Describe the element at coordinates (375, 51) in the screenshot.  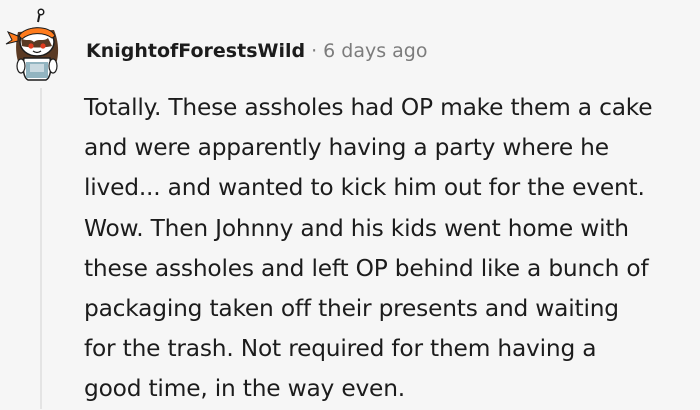
I see `timestamp: 6 days ago` at that location.